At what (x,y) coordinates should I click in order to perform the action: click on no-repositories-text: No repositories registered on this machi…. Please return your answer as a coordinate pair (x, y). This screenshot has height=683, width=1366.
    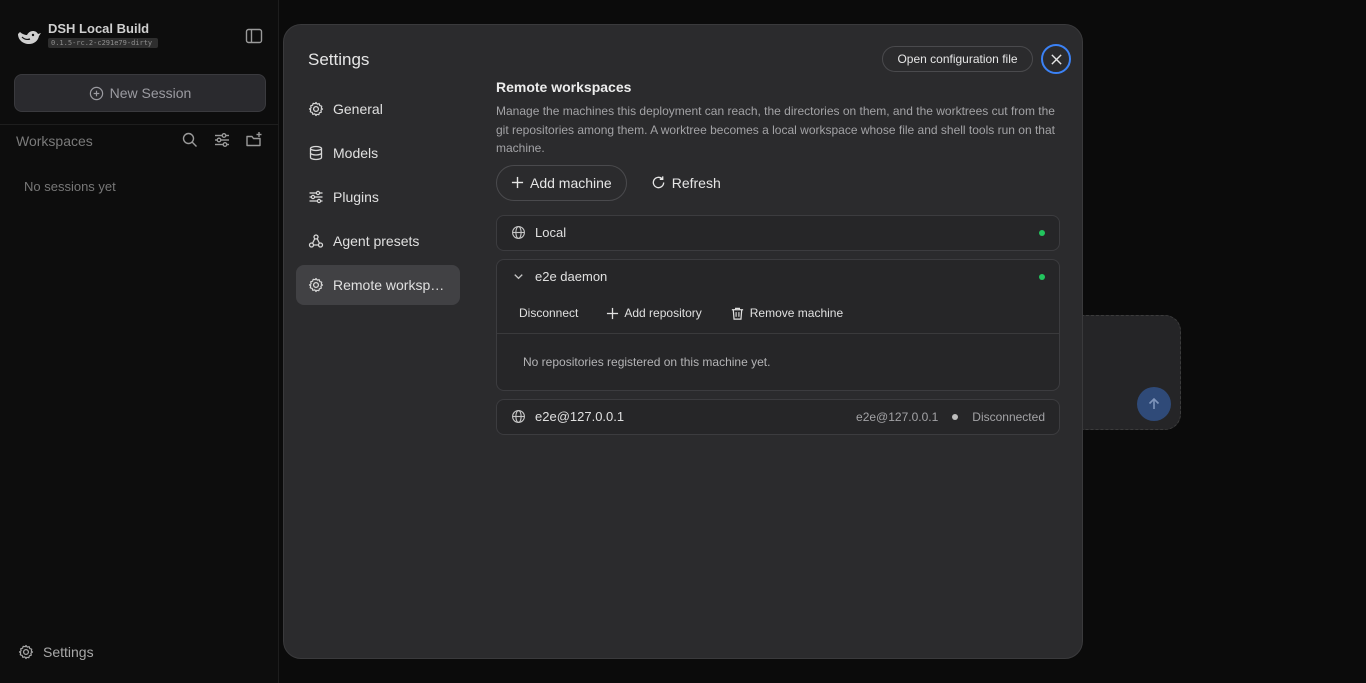
    Looking at the image, I should click on (647, 361).